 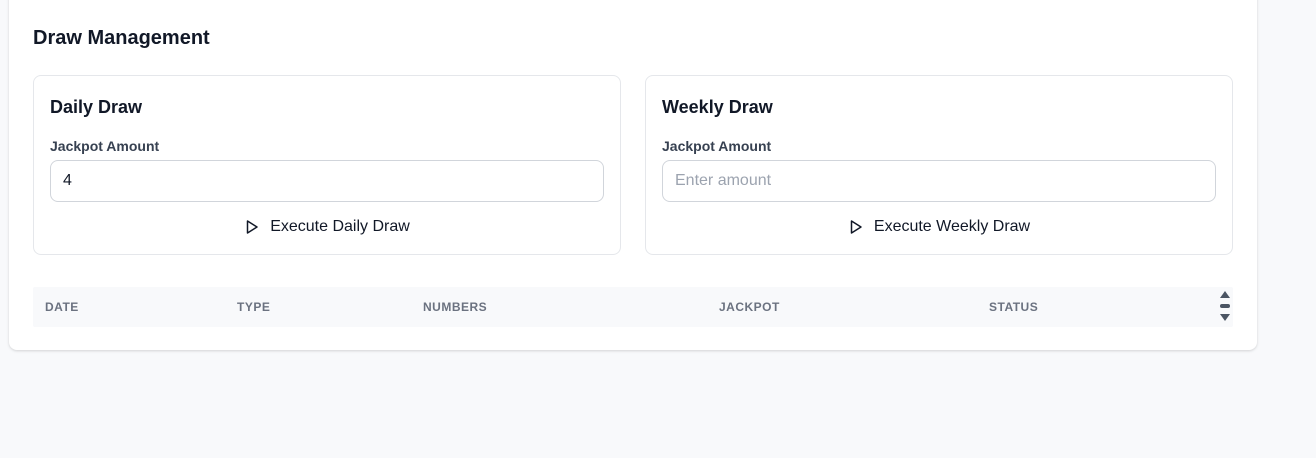 What do you see at coordinates (253, 307) in the screenshot?
I see `column-header-type: Type` at bounding box center [253, 307].